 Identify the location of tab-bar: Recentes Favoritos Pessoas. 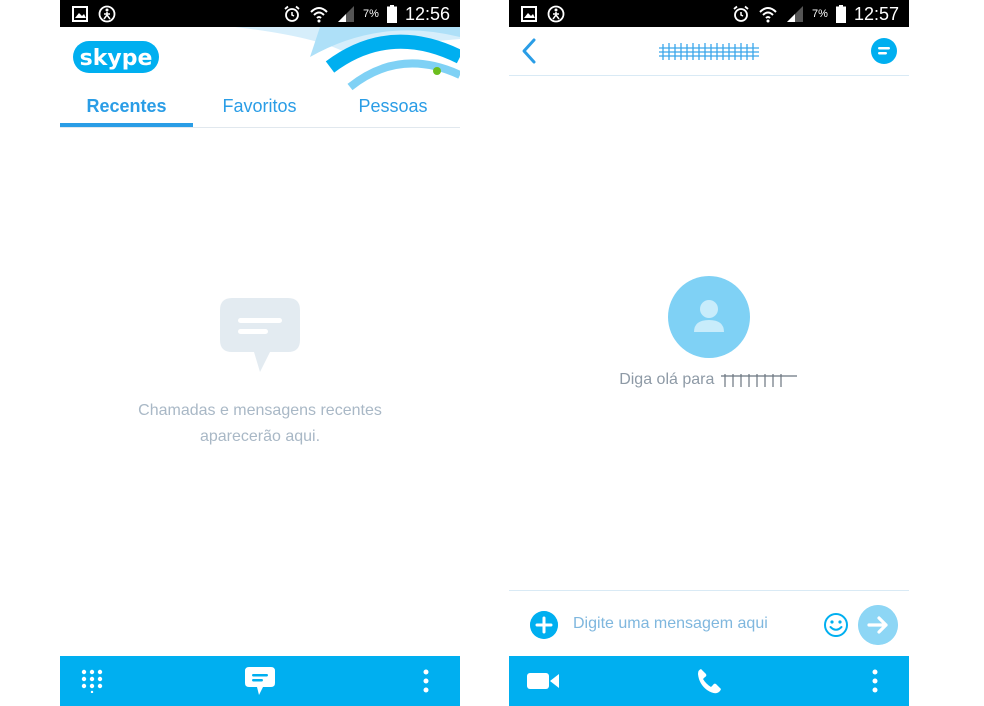
(260, 110).